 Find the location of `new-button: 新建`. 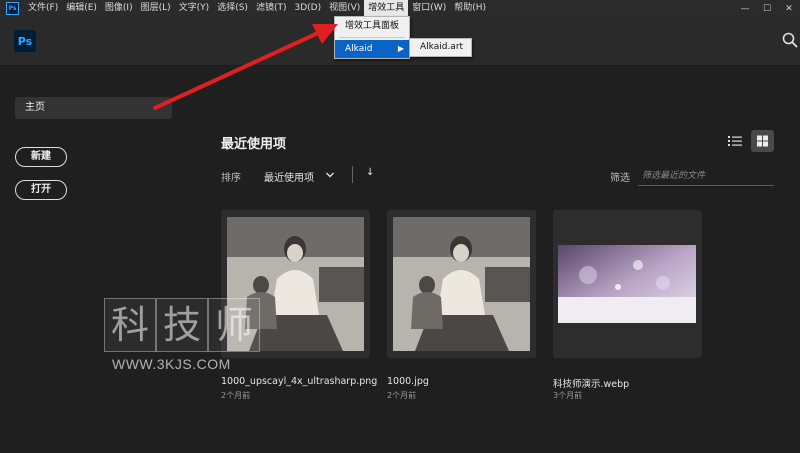

new-button: 新建 is located at coordinates (41, 157).